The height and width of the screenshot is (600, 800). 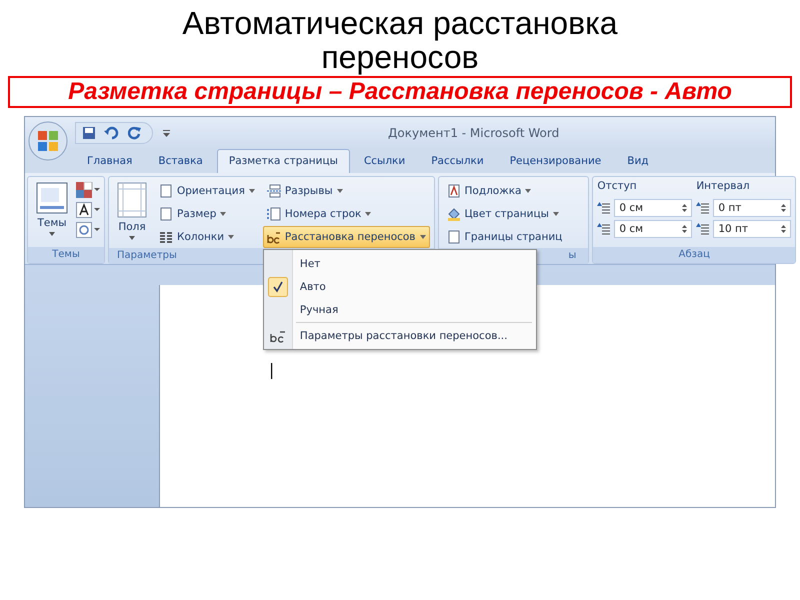 I want to click on menu-item: Авто, so click(x=313, y=286).